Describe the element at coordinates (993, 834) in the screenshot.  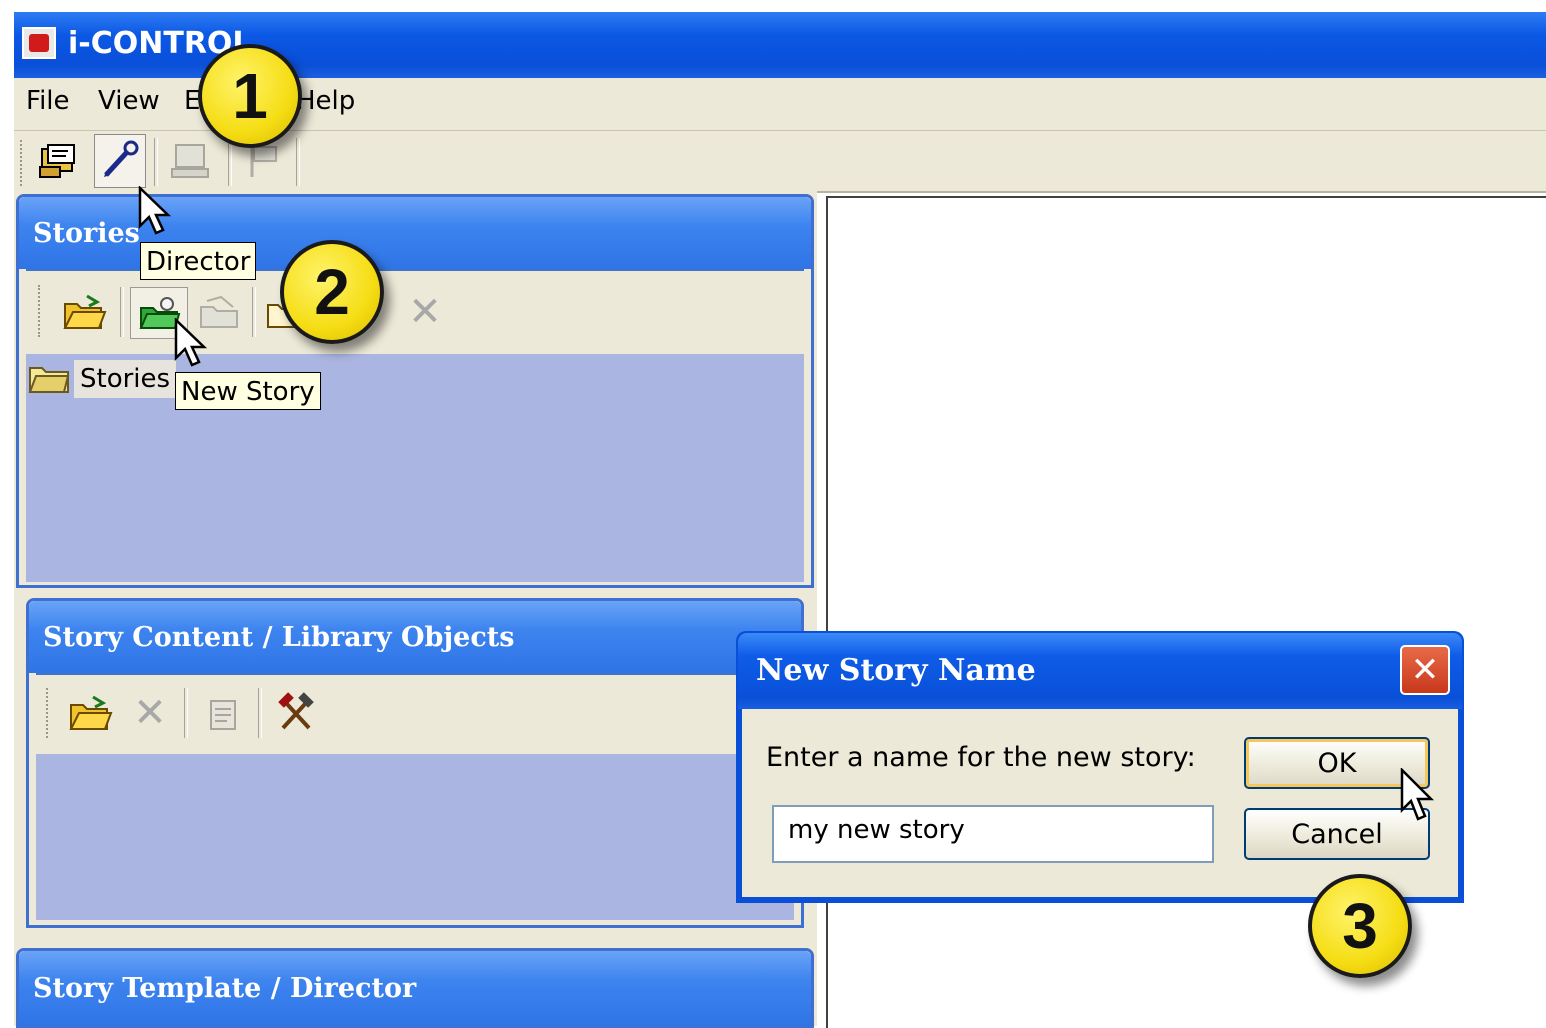
I see `story-name-input: my new story` at that location.